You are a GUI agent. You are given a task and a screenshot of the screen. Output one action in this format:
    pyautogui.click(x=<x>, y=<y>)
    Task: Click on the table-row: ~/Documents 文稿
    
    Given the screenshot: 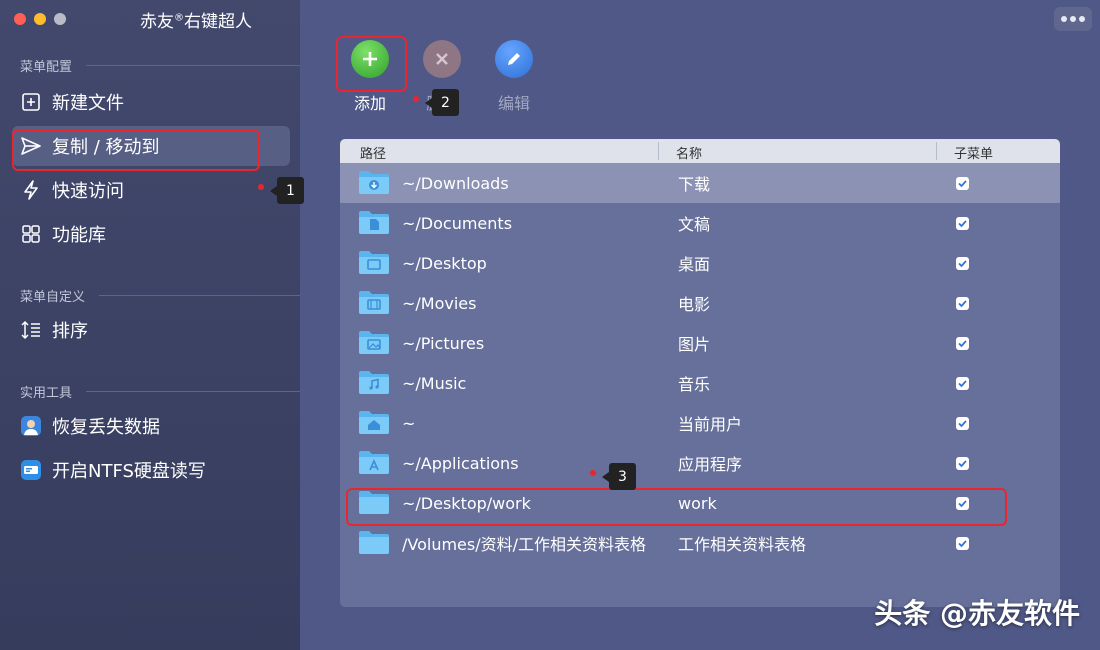 What is the action you would take?
    pyautogui.click(x=700, y=223)
    